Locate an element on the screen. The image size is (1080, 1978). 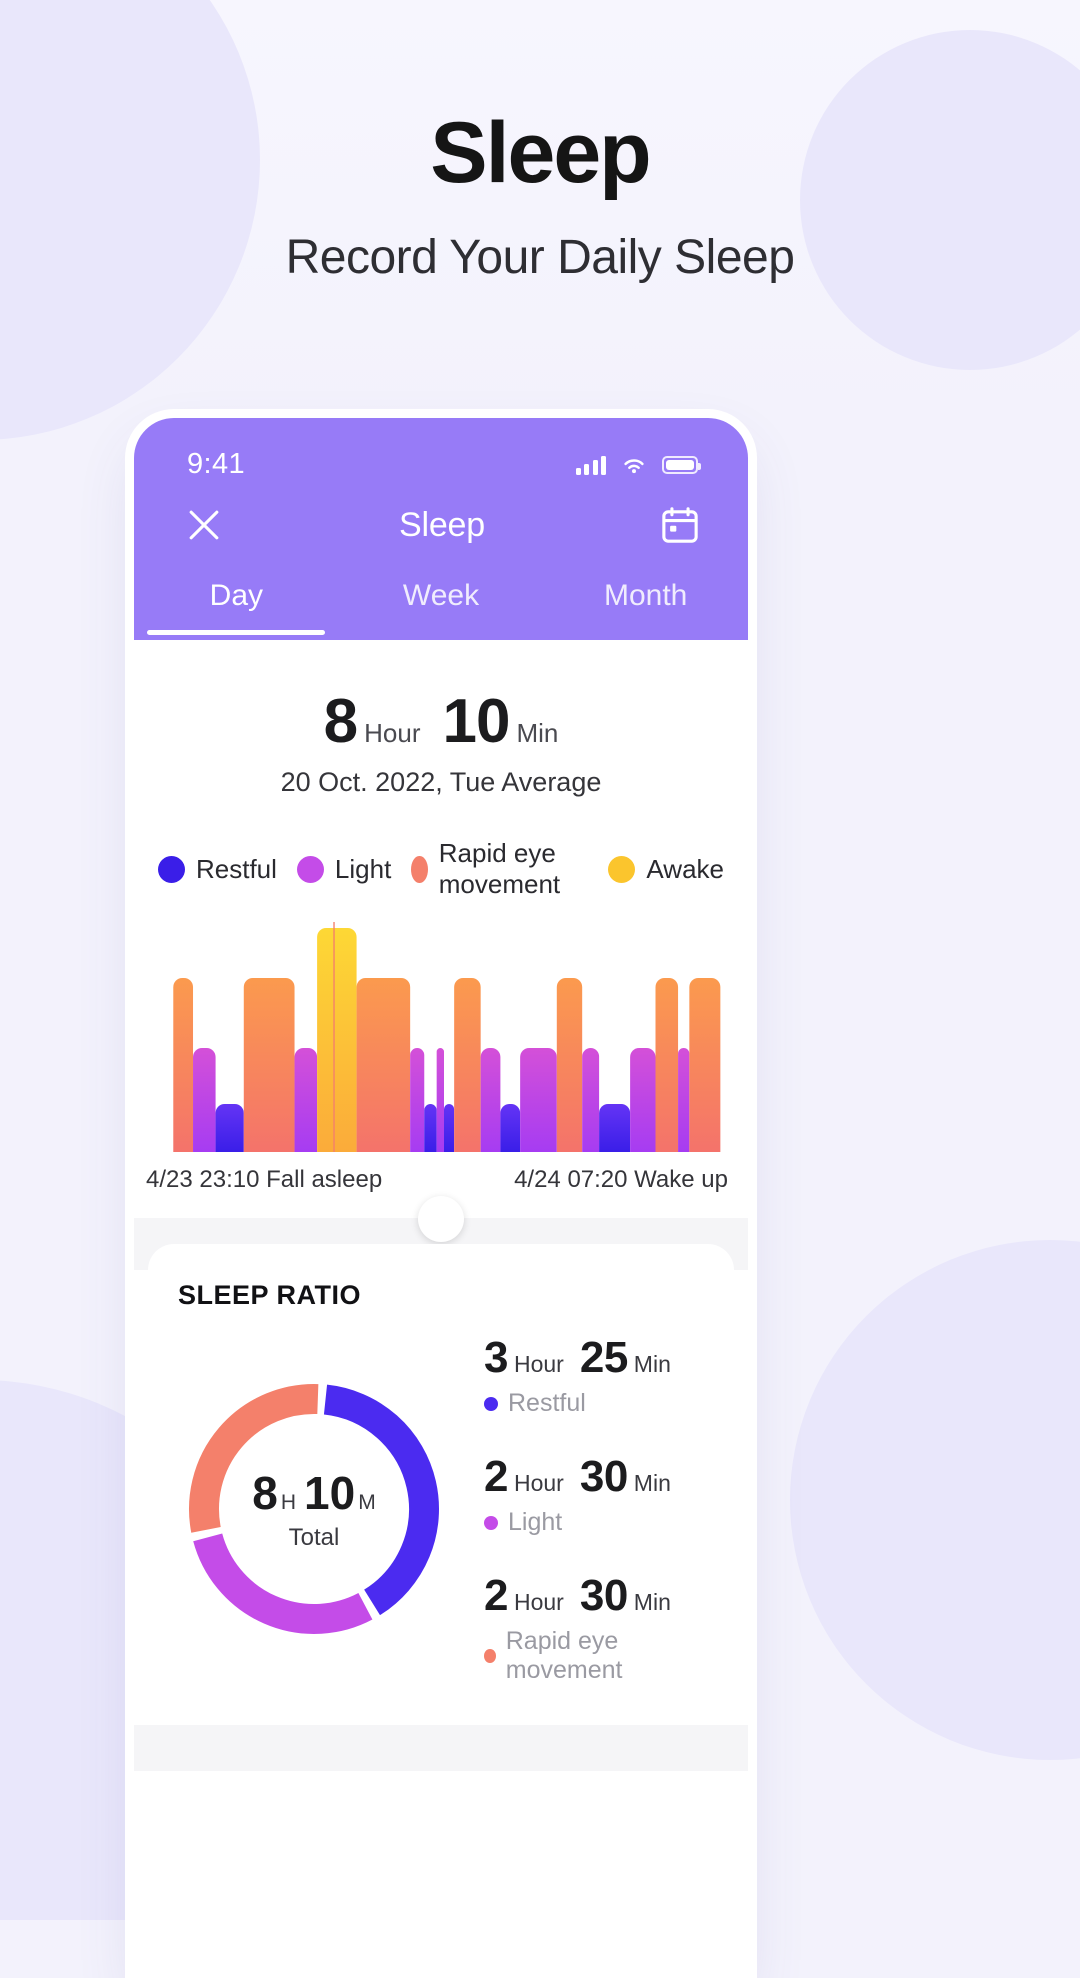
stat-label: Light is located at coordinates (535, 1522).